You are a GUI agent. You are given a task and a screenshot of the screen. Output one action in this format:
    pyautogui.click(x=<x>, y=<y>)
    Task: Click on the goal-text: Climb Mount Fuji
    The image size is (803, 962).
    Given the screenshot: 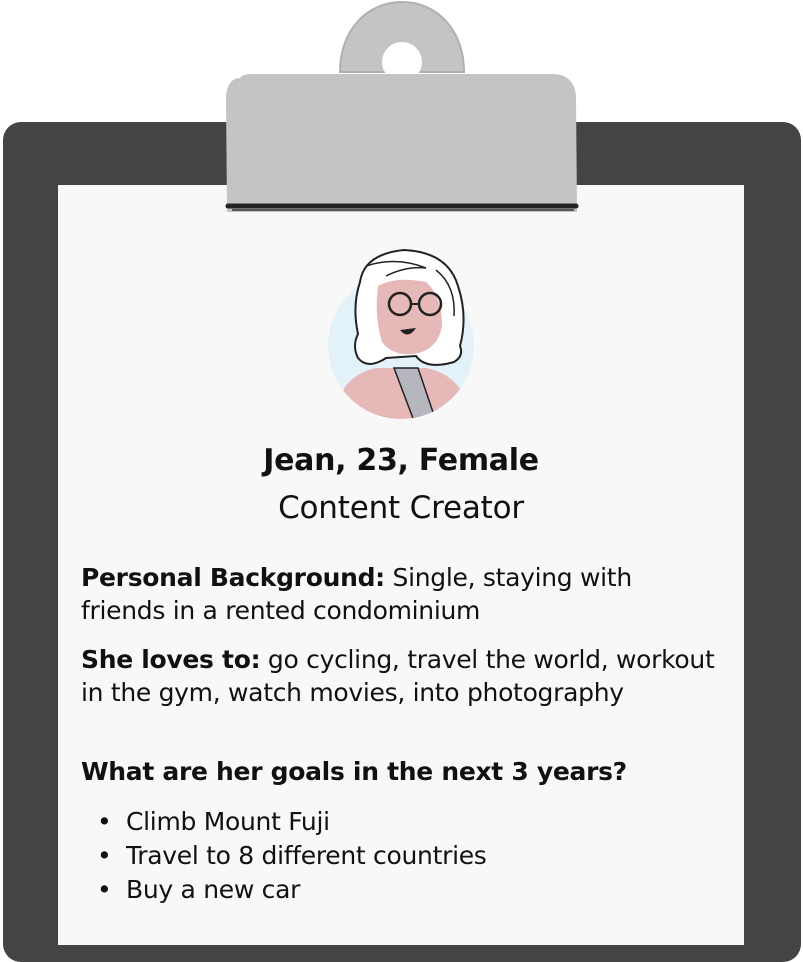 What is the action you would take?
    pyautogui.click(x=228, y=821)
    